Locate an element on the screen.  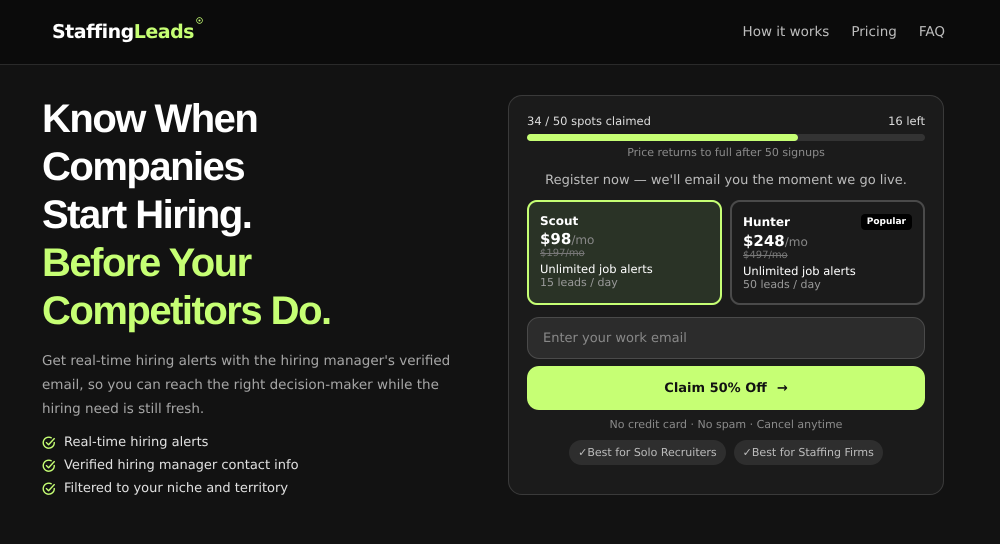
plan-price: $248/mo is located at coordinates (776, 241).